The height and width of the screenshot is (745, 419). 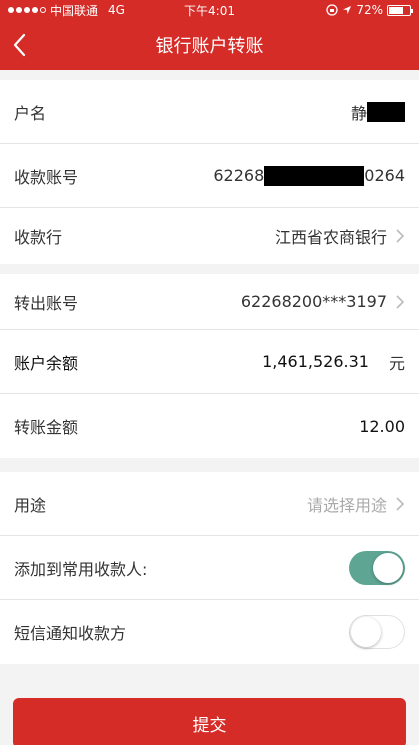 I want to click on sms-notify-label: 短信通知收款方, so click(x=70, y=633).